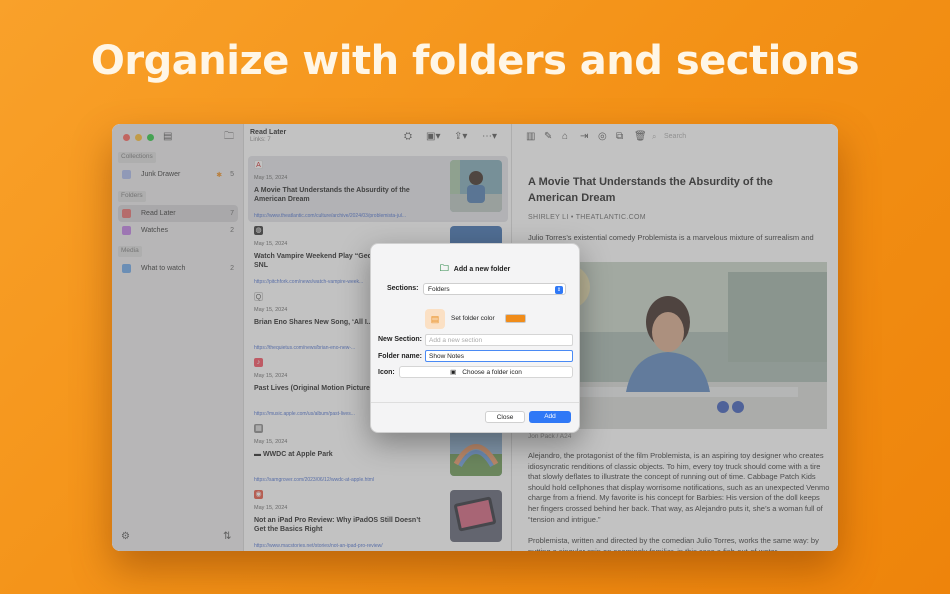 The width and height of the screenshot is (950, 594). What do you see at coordinates (403, 288) in the screenshot?
I see `sections-label: Sections:` at bounding box center [403, 288].